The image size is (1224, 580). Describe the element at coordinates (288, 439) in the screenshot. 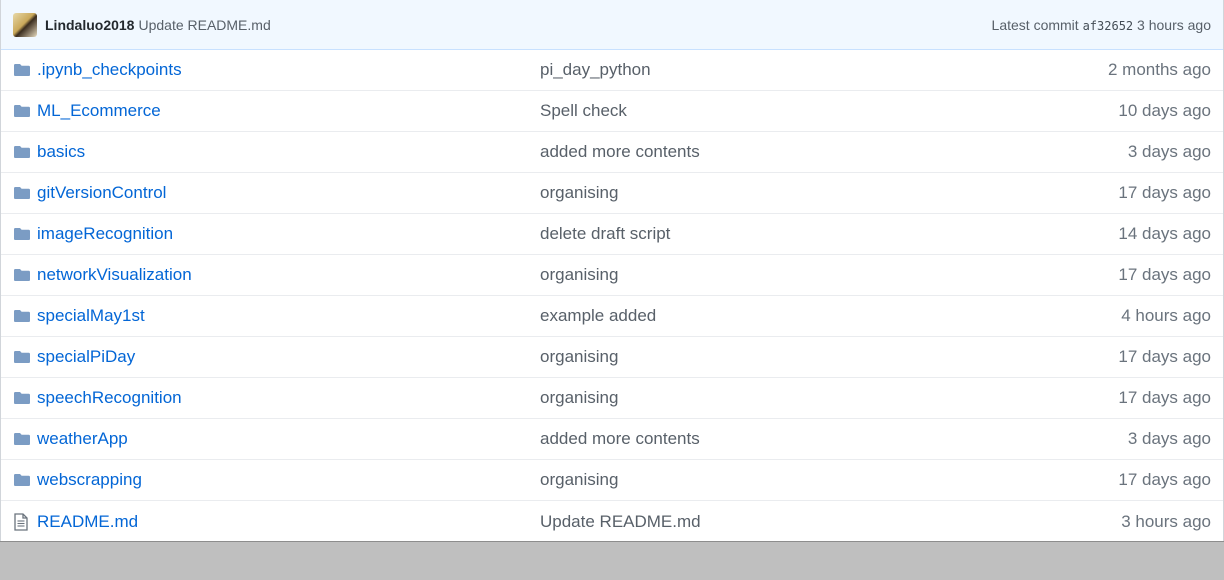

I see `file-name-link: weatherApp` at that location.